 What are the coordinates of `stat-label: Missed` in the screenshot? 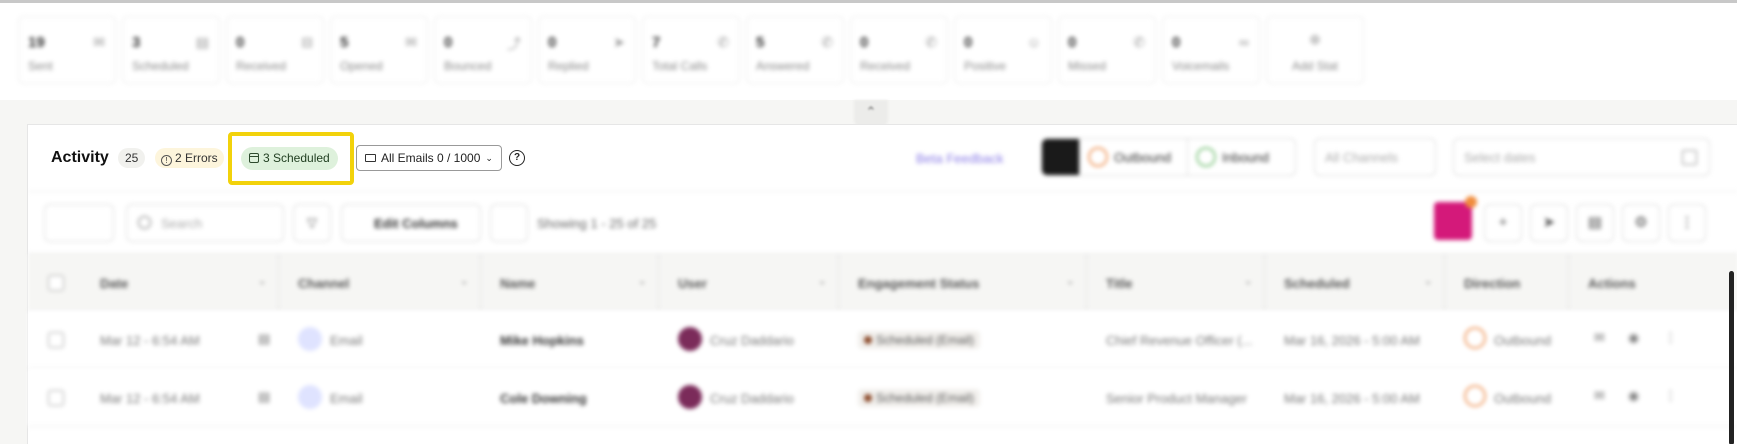 It's located at (1087, 66).